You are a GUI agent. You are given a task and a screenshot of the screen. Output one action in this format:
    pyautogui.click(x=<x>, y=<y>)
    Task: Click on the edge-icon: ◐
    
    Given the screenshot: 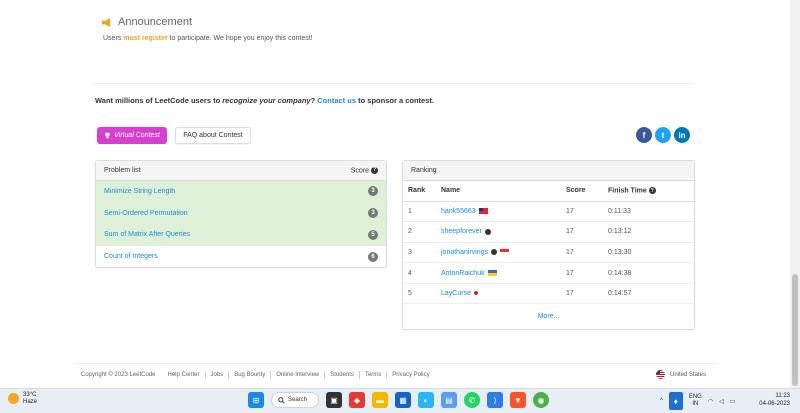 What is the action you would take?
    pyautogui.click(x=426, y=400)
    